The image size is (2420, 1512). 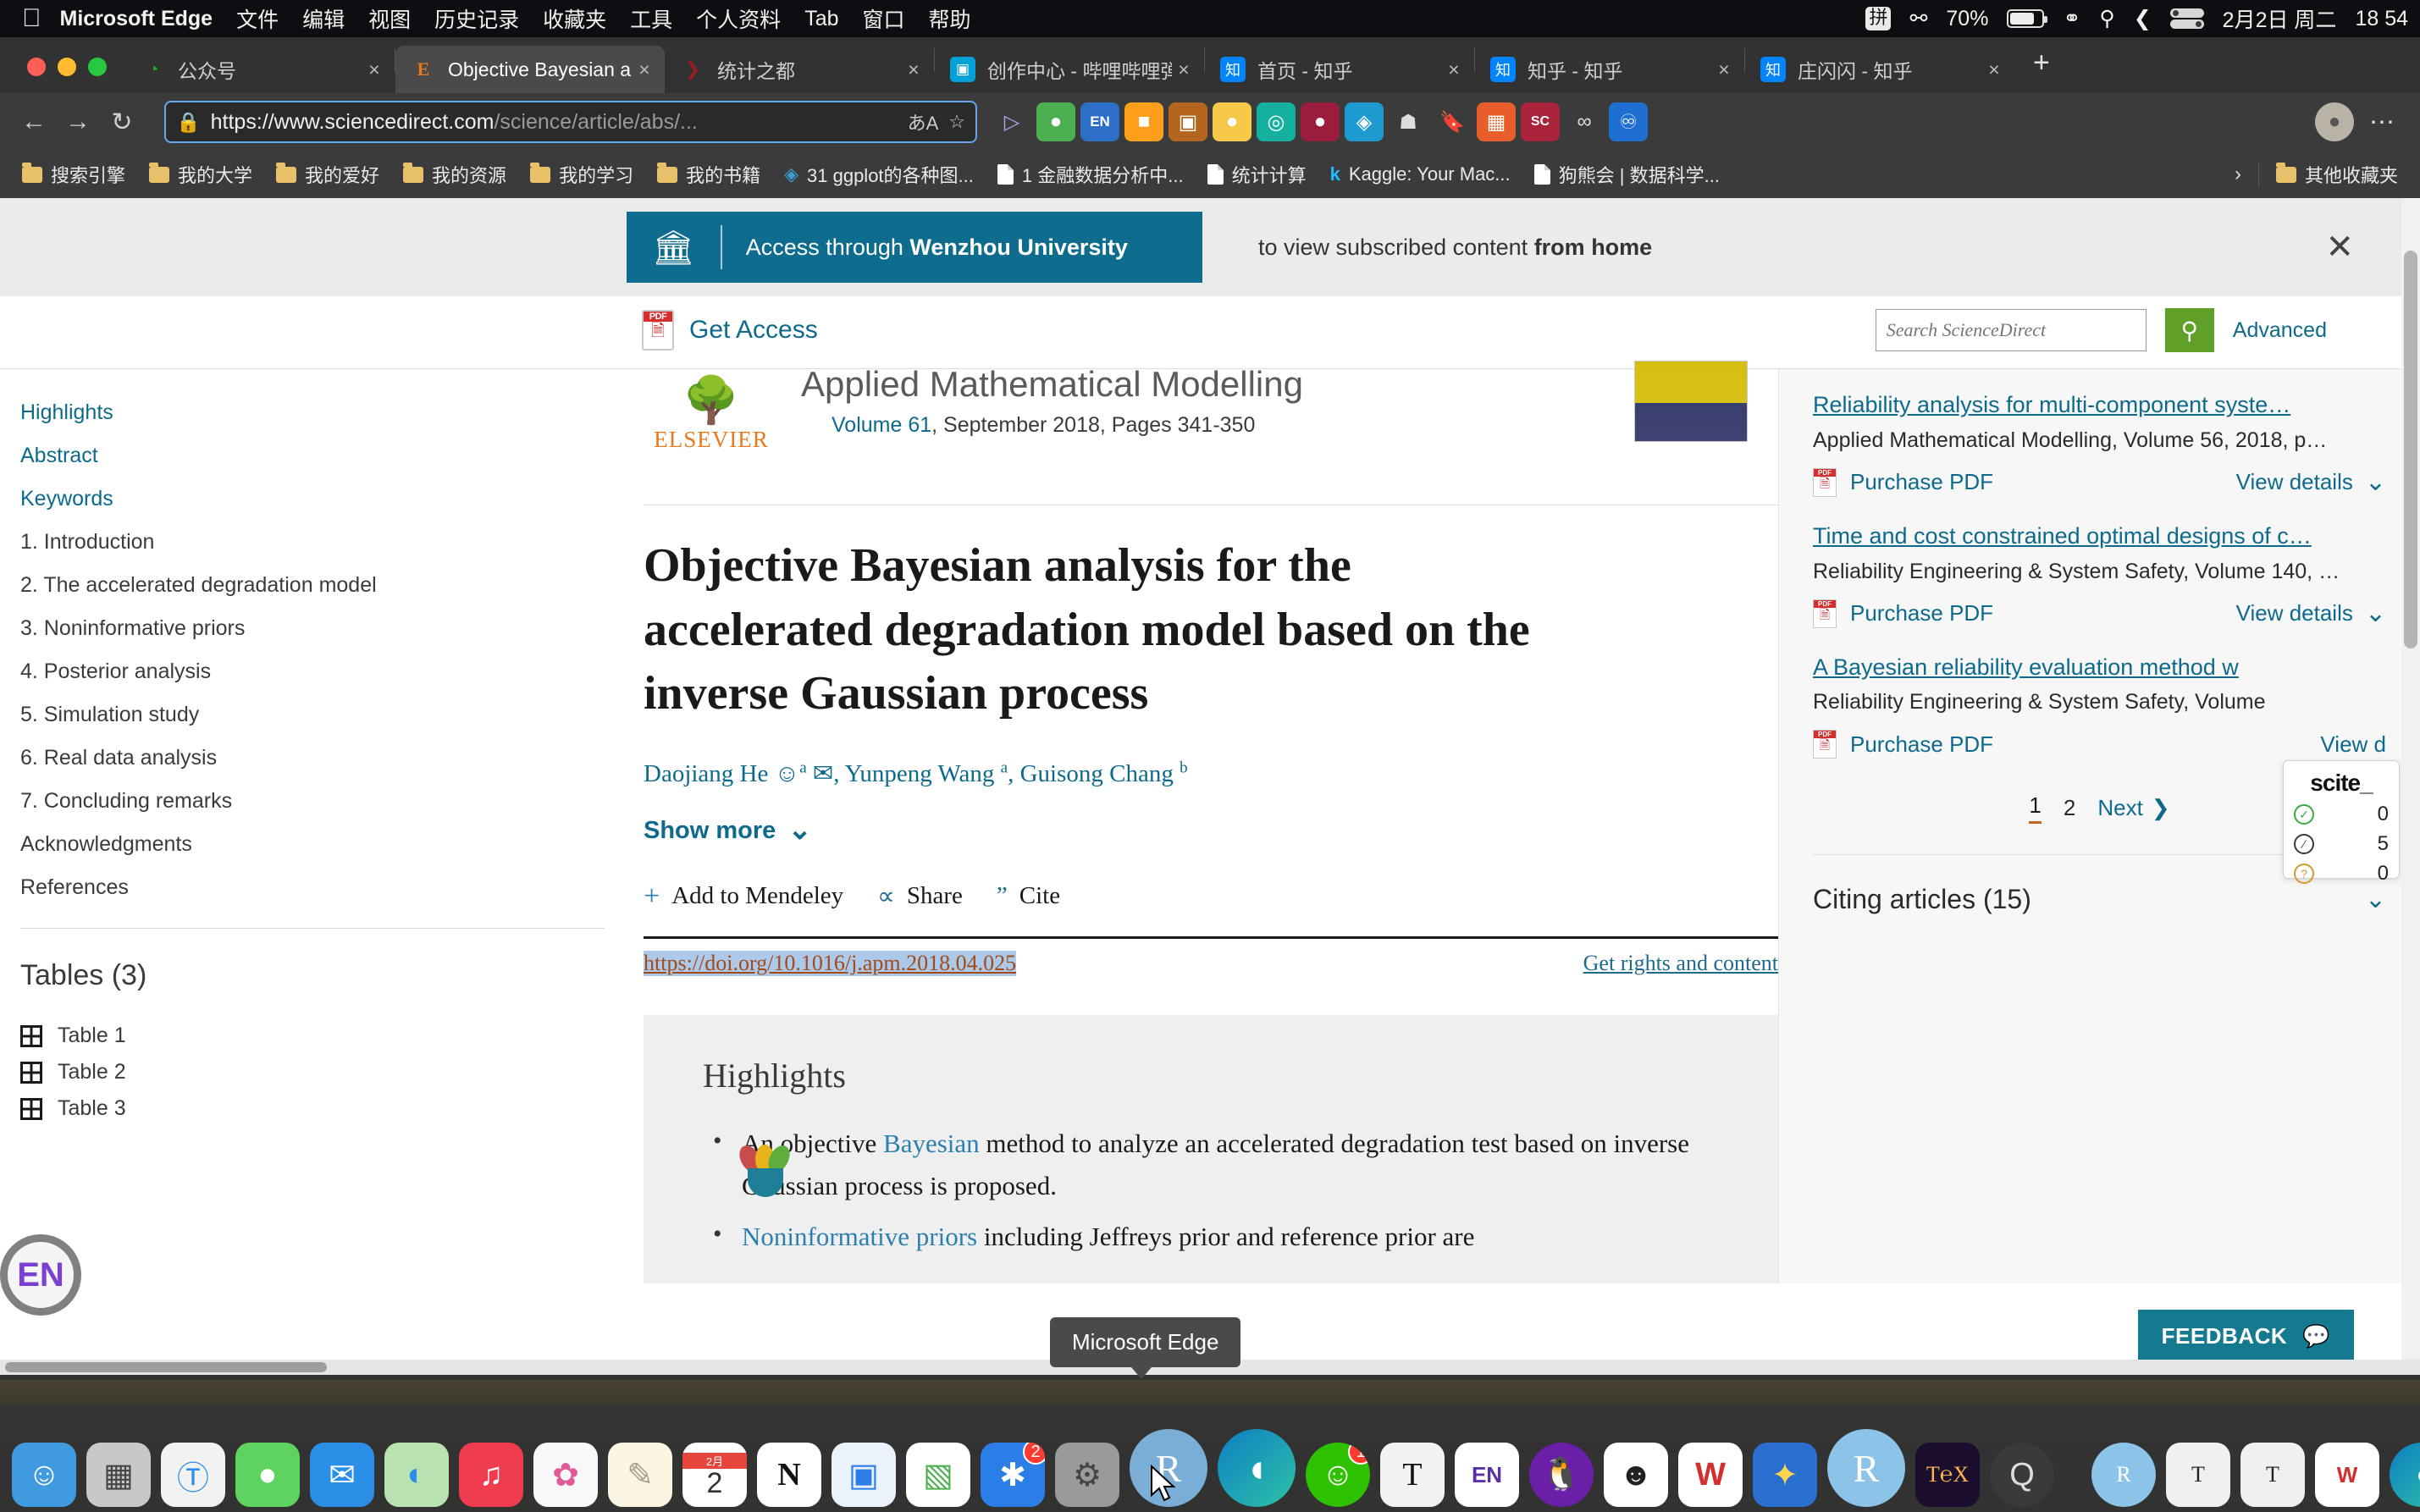 I want to click on author-3: , Guisong Chang, so click(x=1094, y=773).